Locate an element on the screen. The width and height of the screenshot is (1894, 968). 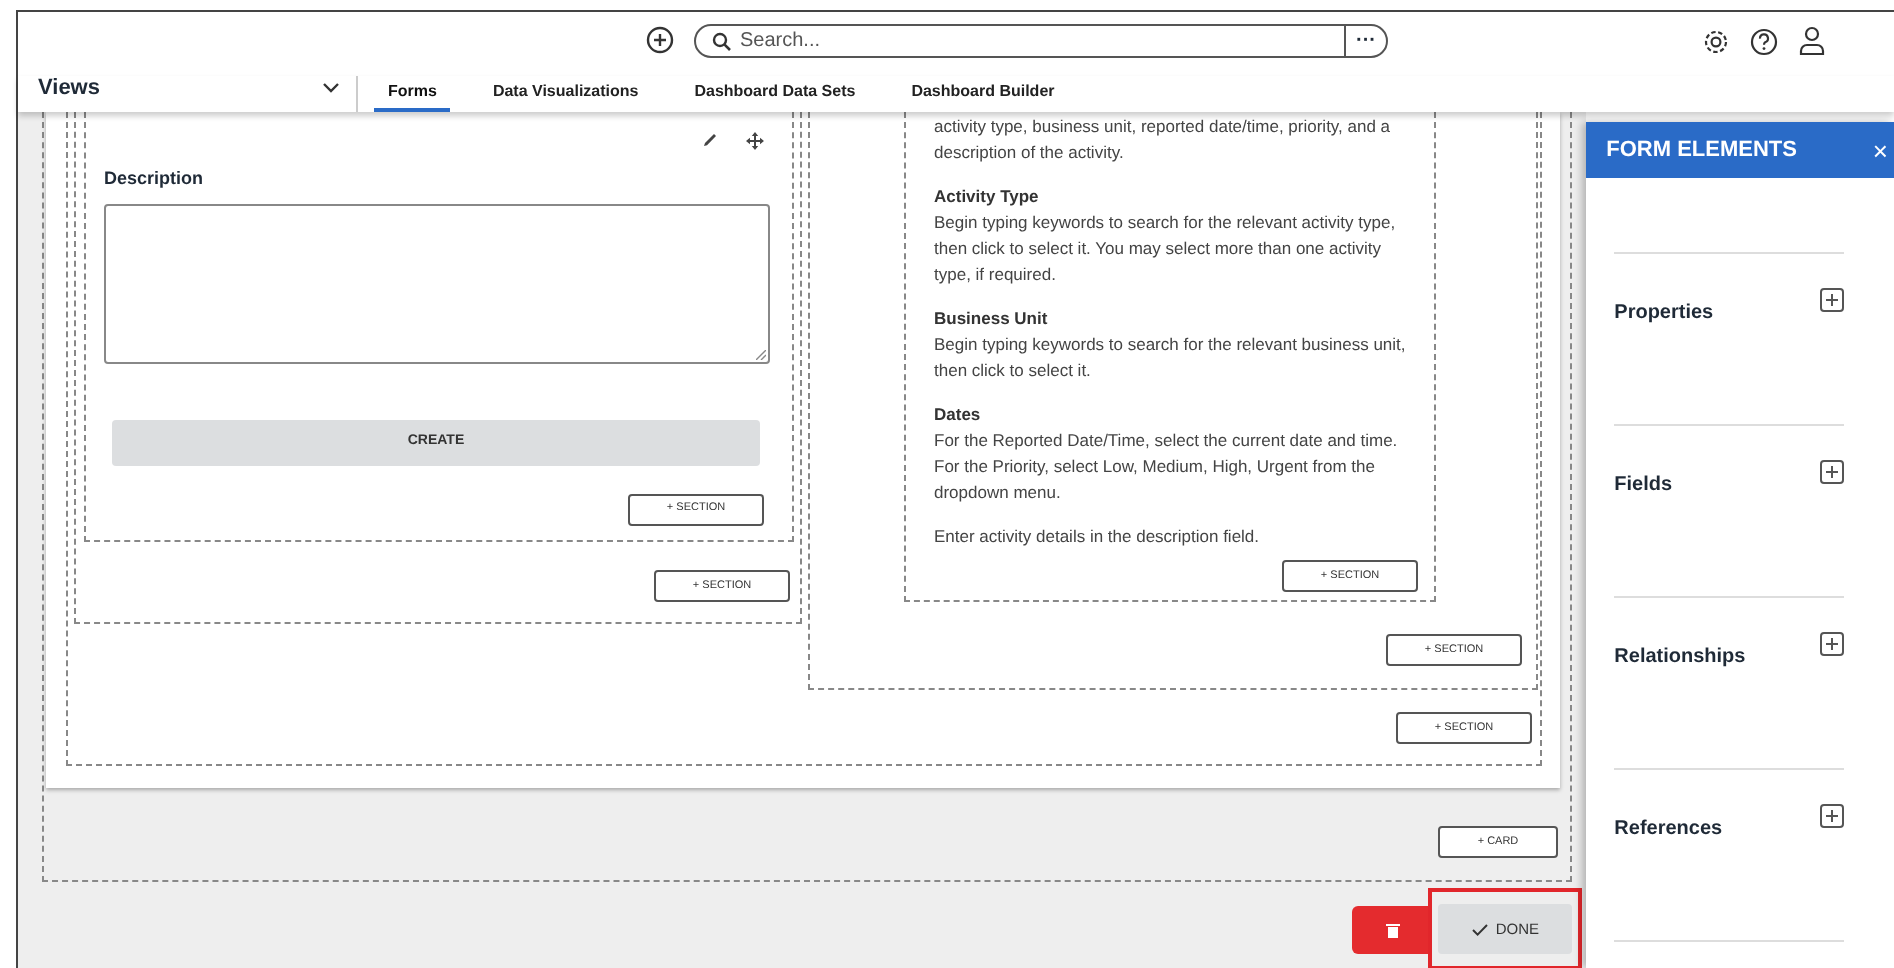
delete-button is located at coordinates (1392, 929).